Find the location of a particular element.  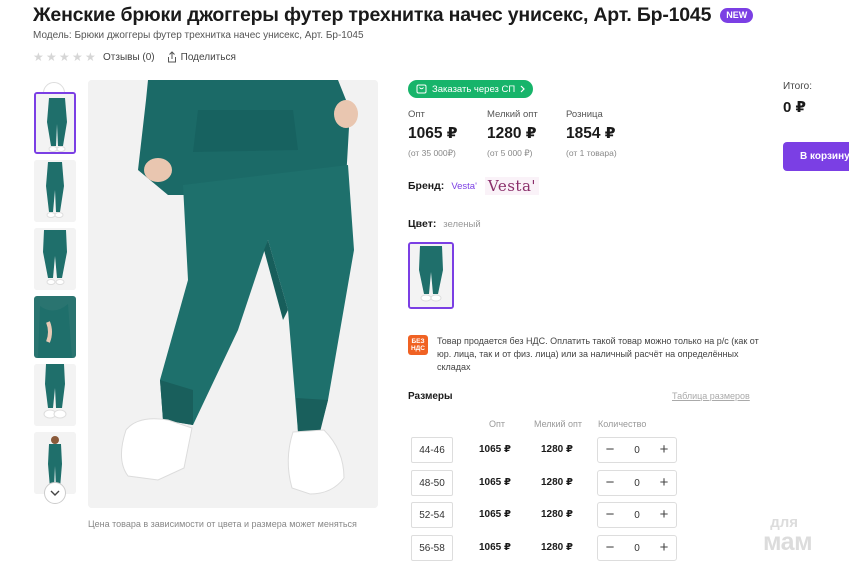

size-label: 56-58 is located at coordinates (432, 548).